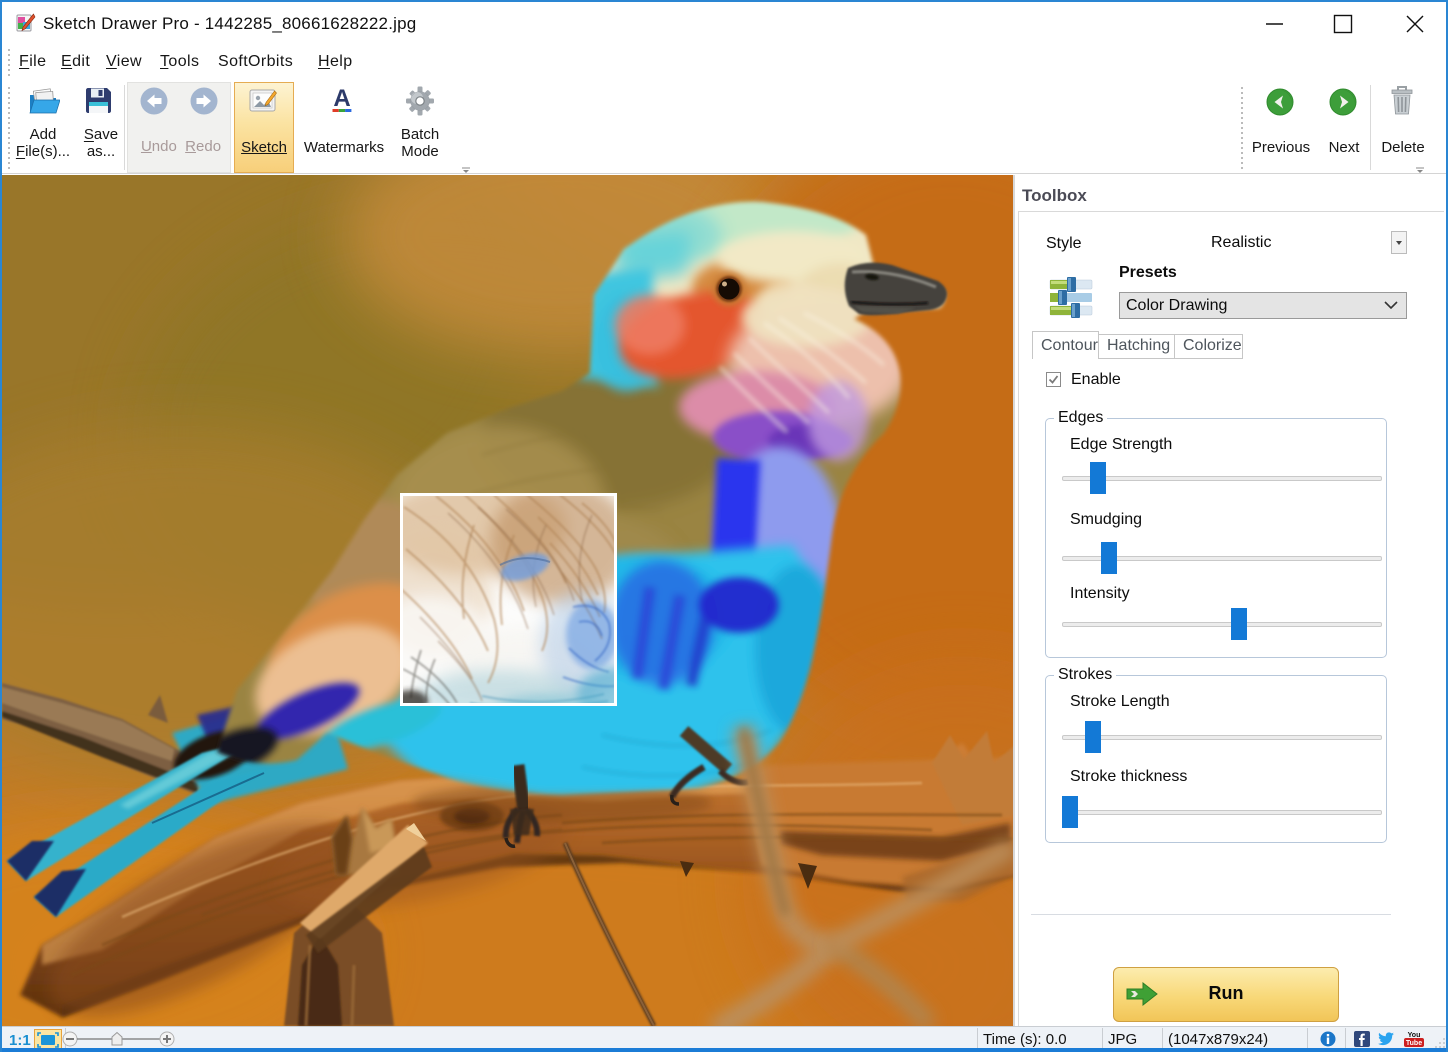  Describe the element at coordinates (1414, 1035) in the screenshot. I see `svg-text: You` at that location.